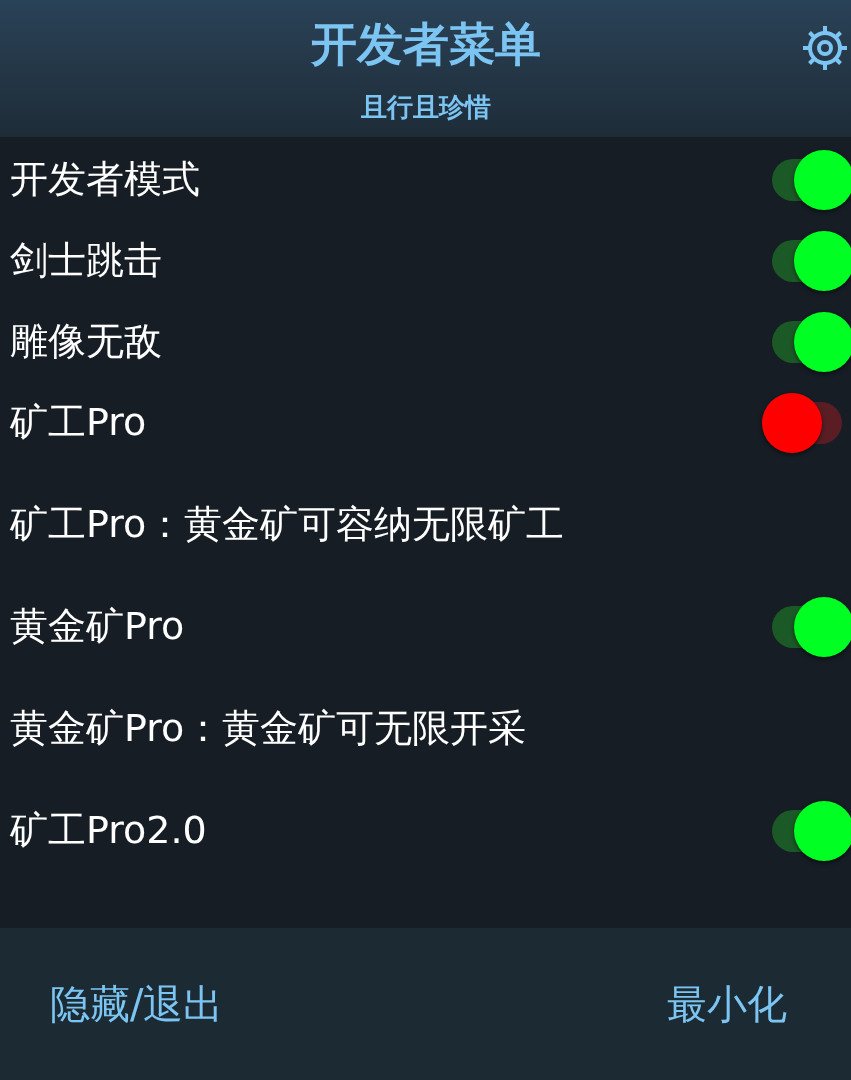 This screenshot has width=851, height=1080. I want to click on hide-exit-button: 隐藏/退出, so click(137, 1004).